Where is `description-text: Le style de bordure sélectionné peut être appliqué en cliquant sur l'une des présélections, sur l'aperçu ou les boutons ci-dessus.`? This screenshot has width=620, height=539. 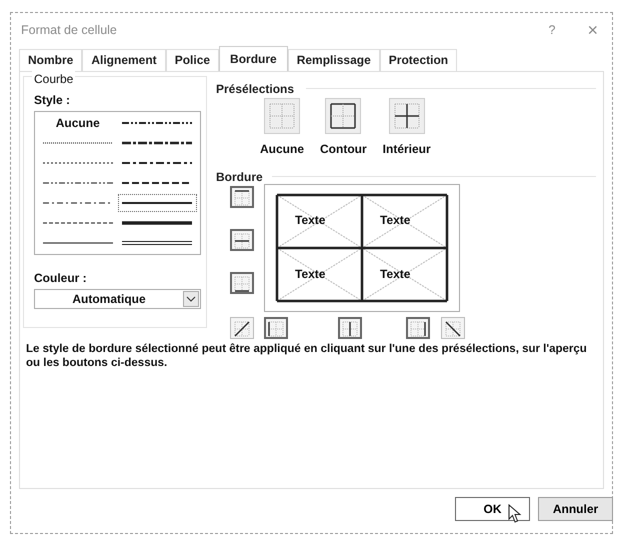 description-text: Le style de bordure sélectionné peut être appliqué en cliquant sur l'une des présélections, sur l'aperçu ou les boutons ci-dessus. is located at coordinates (307, 356).